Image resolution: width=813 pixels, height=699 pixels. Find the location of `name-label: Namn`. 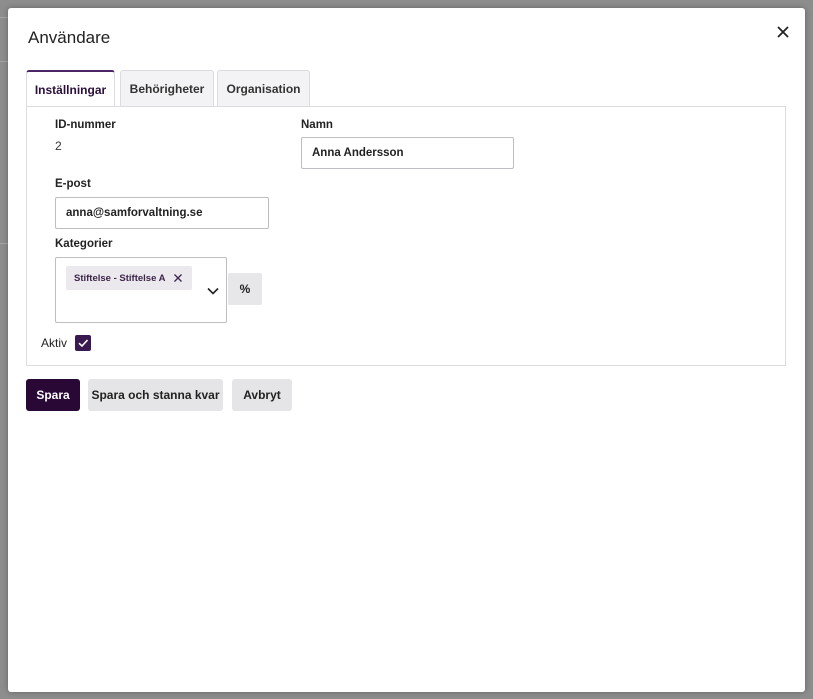

name-label: Namn is located at coordinates (317, 125).